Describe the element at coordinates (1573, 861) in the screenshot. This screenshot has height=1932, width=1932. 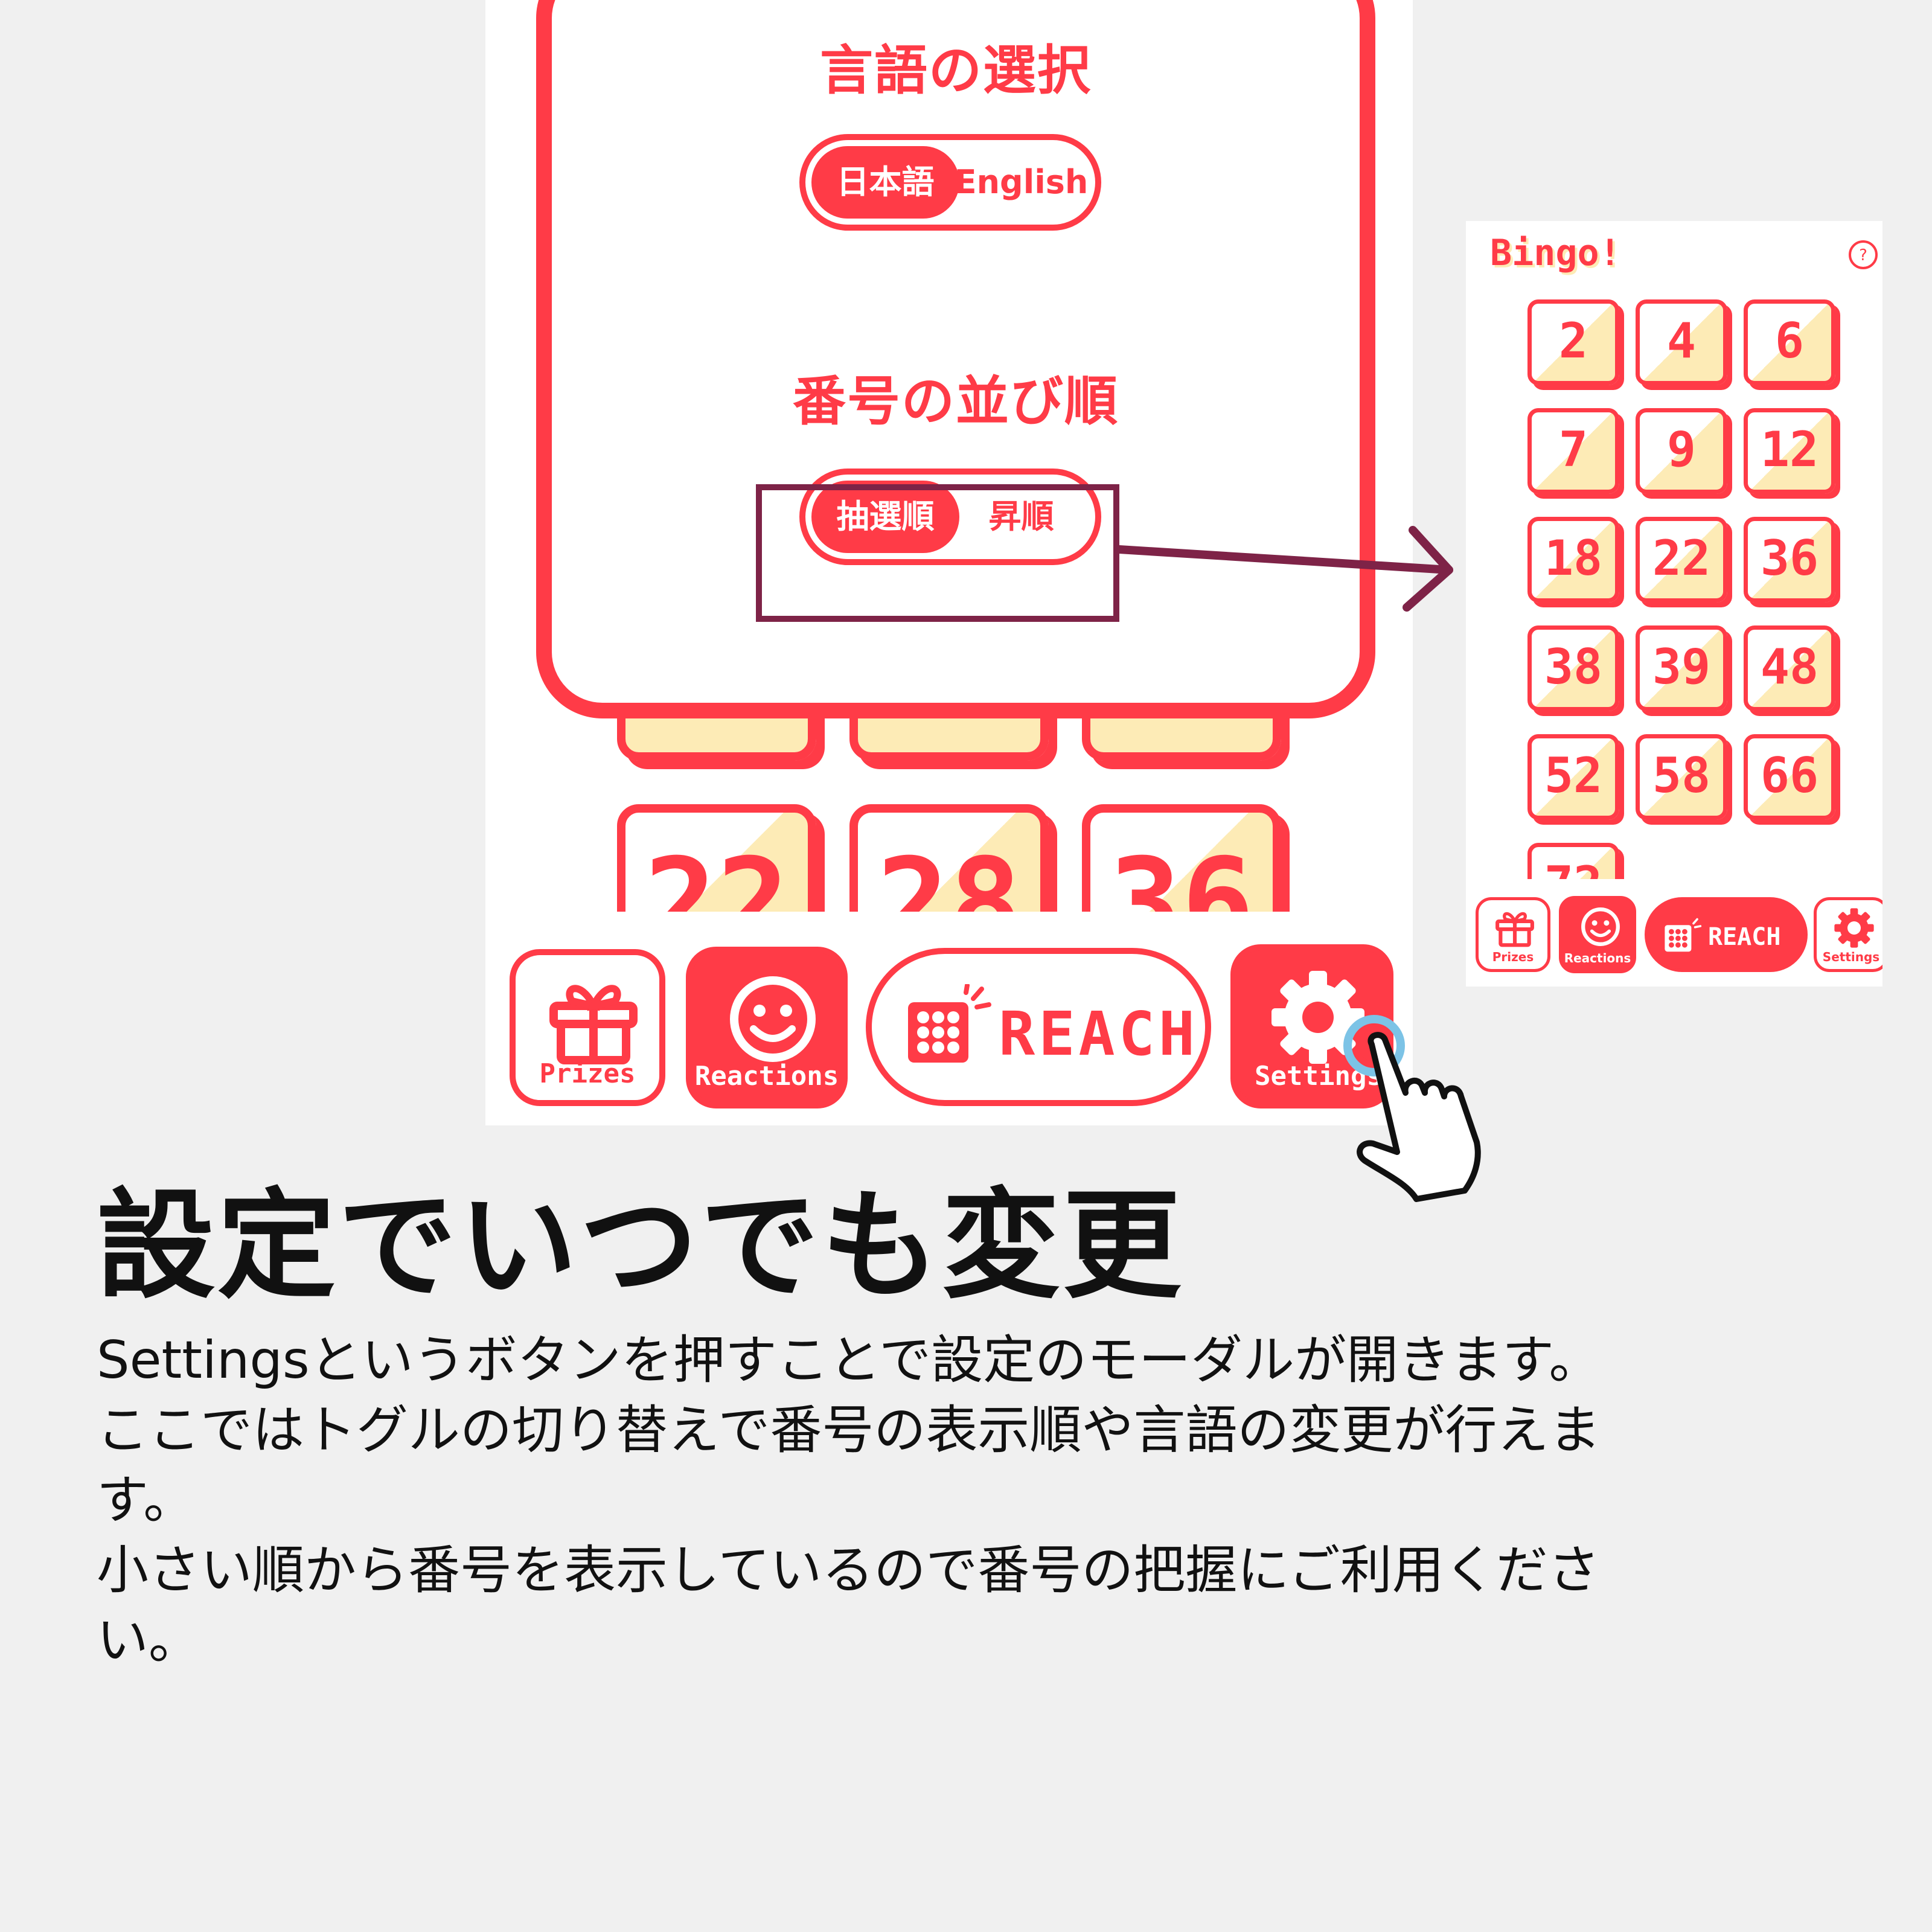
I see `number-tile: 72` at that location.